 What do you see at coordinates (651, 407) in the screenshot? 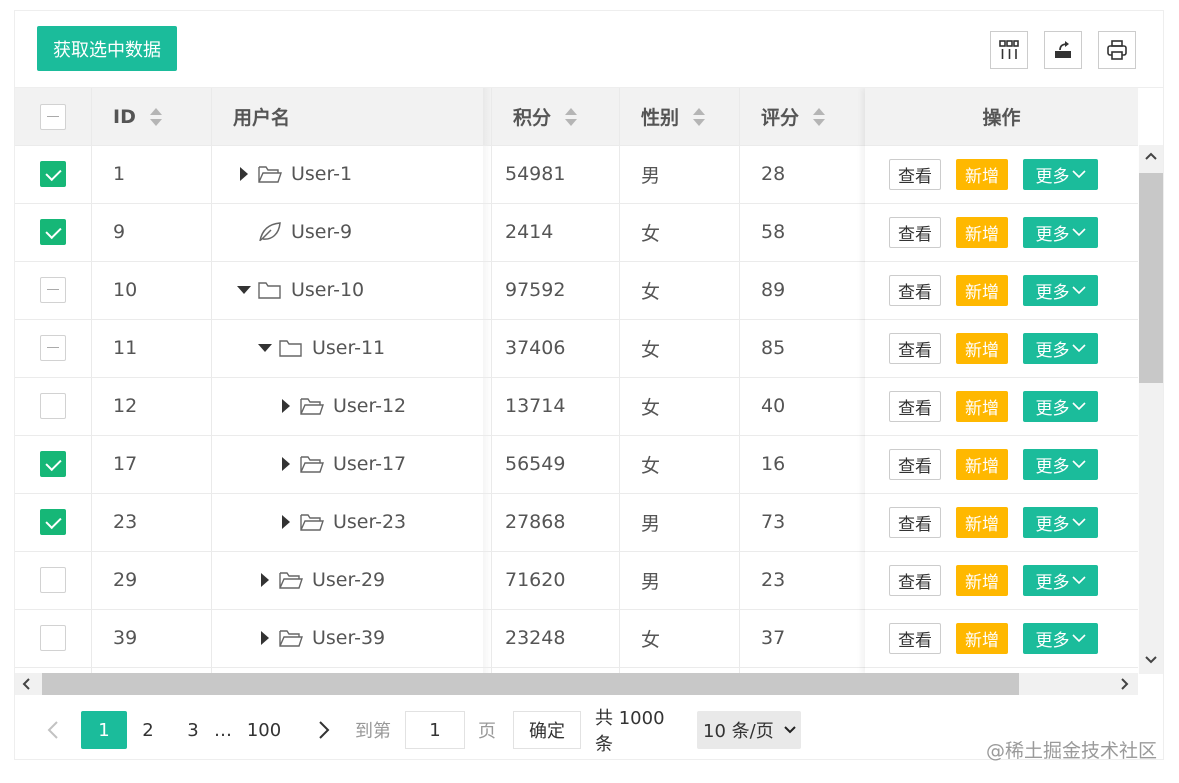
I see `row-gender: 女` at bounding box center [651, 407].